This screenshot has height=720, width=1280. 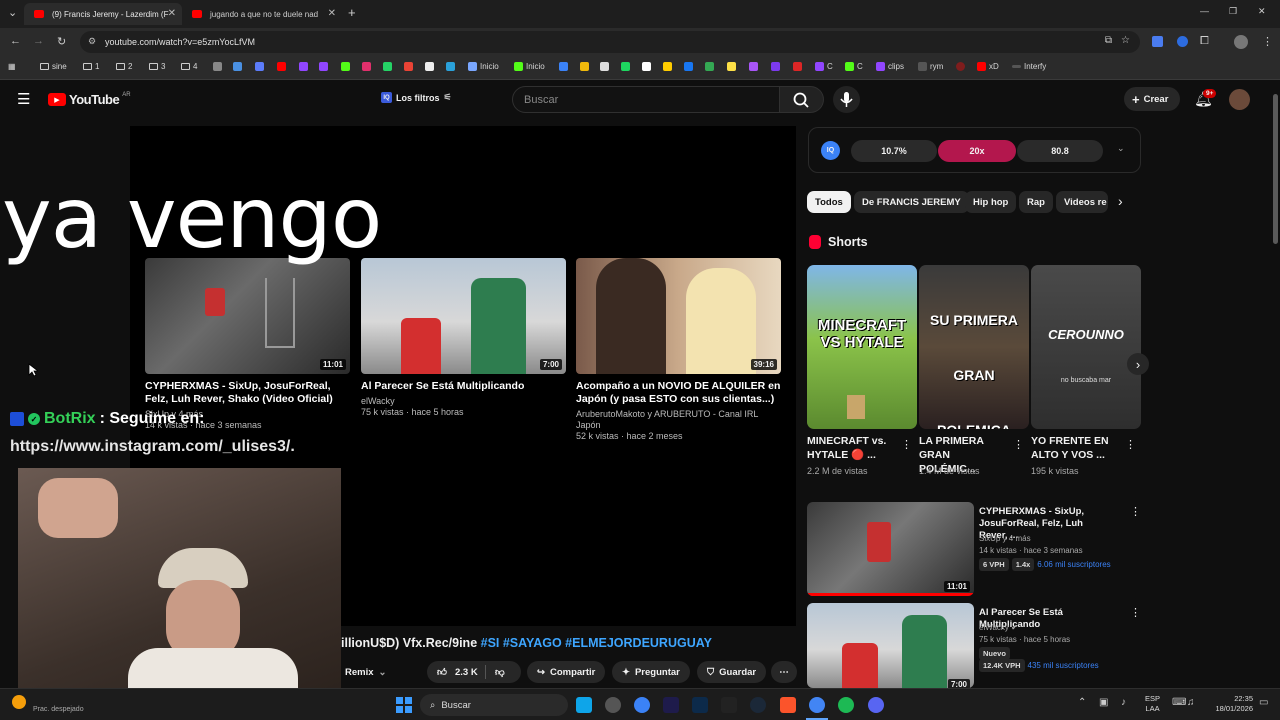 I want to click on epic-games-icon, so click(x=729, y=705).